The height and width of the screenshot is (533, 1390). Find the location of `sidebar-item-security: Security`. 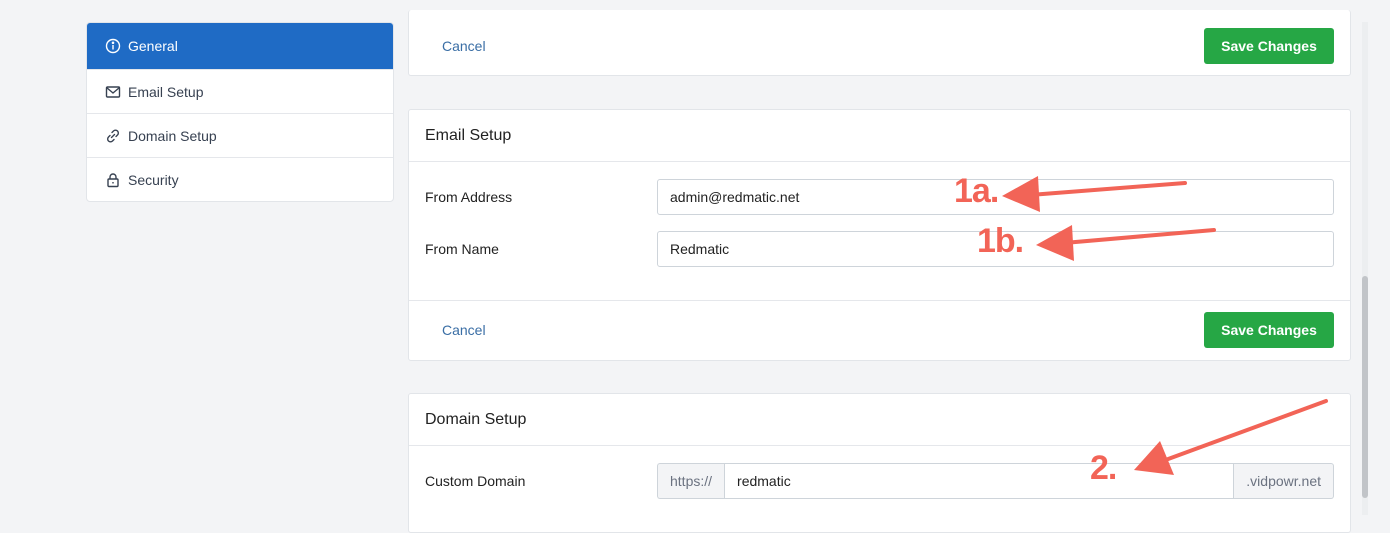

sidebar-item-security: Security is located at coordinates (240, 179).